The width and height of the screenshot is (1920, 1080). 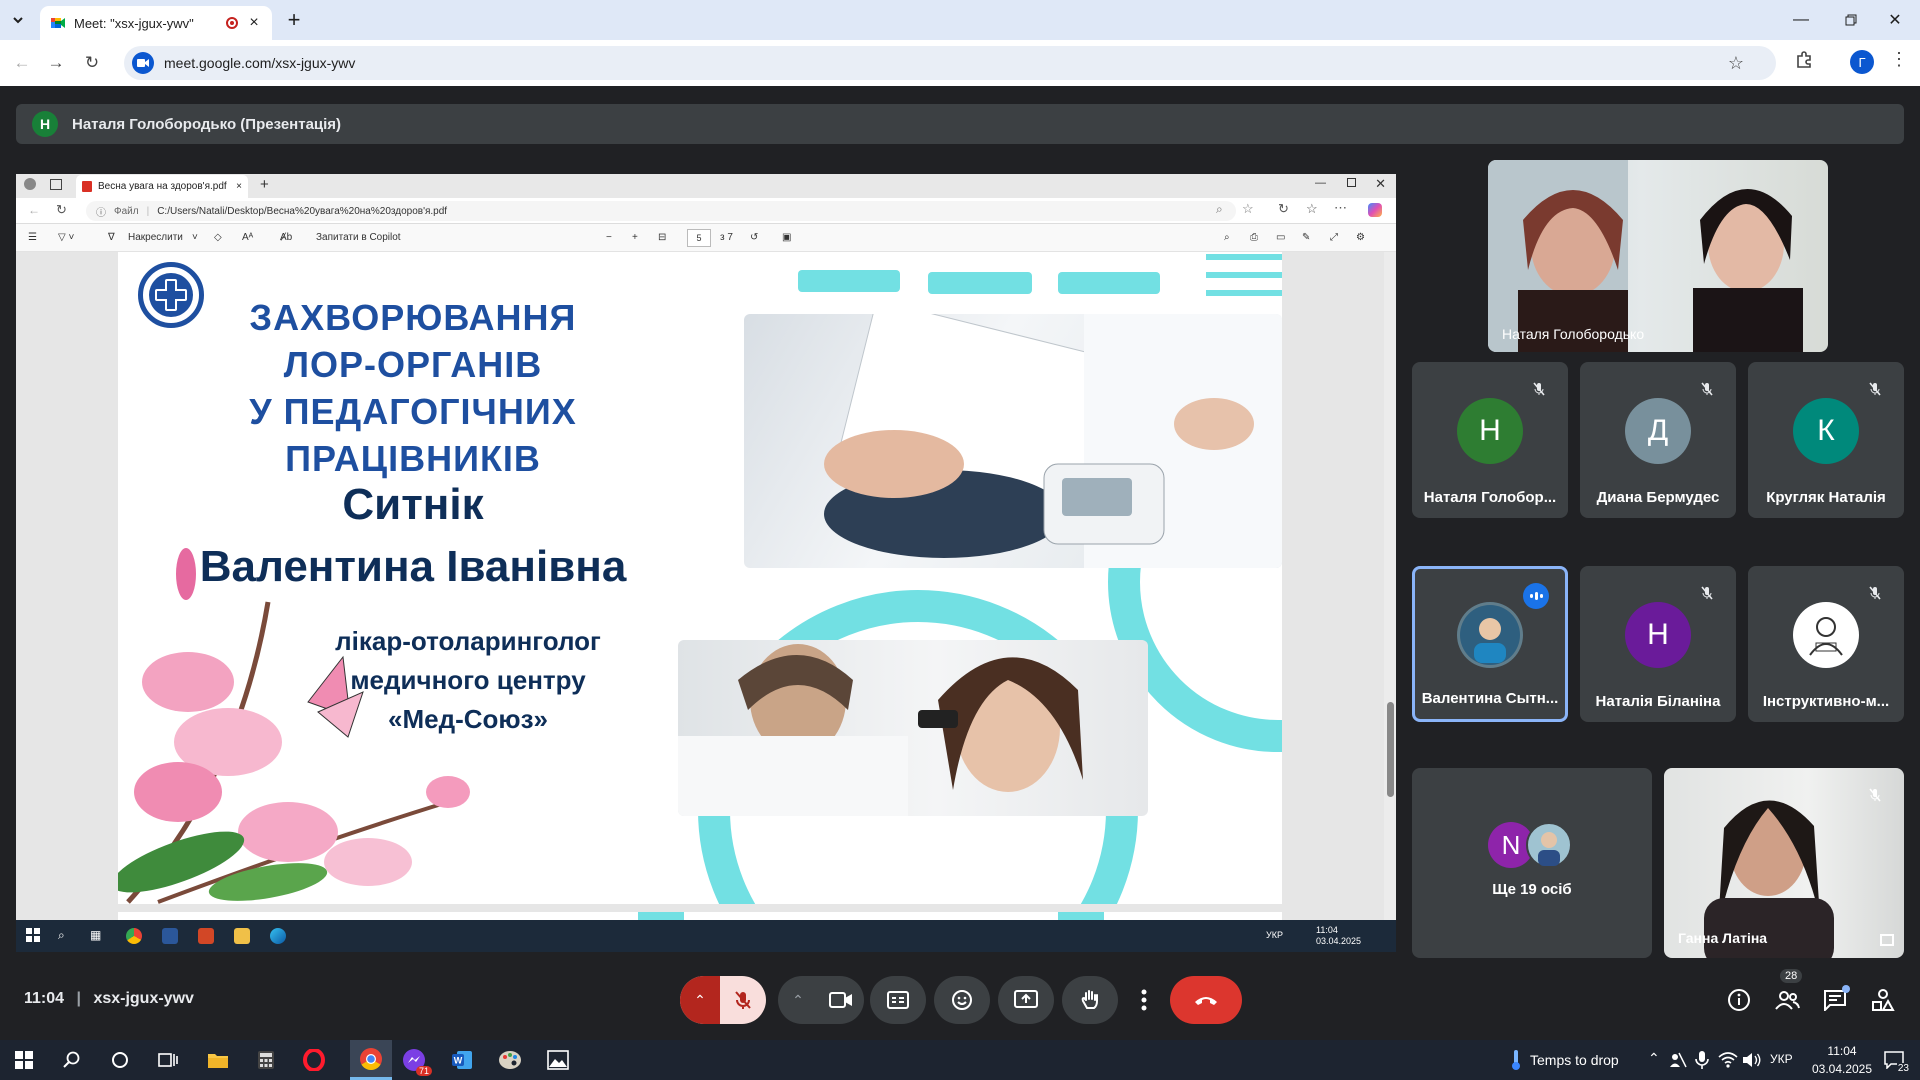 I want to click on leave-call-button, so click(x=1206, y=1000).